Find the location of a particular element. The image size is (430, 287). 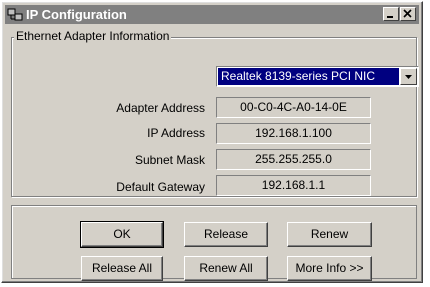

release-button: Release is located at coordinates (226, 234).